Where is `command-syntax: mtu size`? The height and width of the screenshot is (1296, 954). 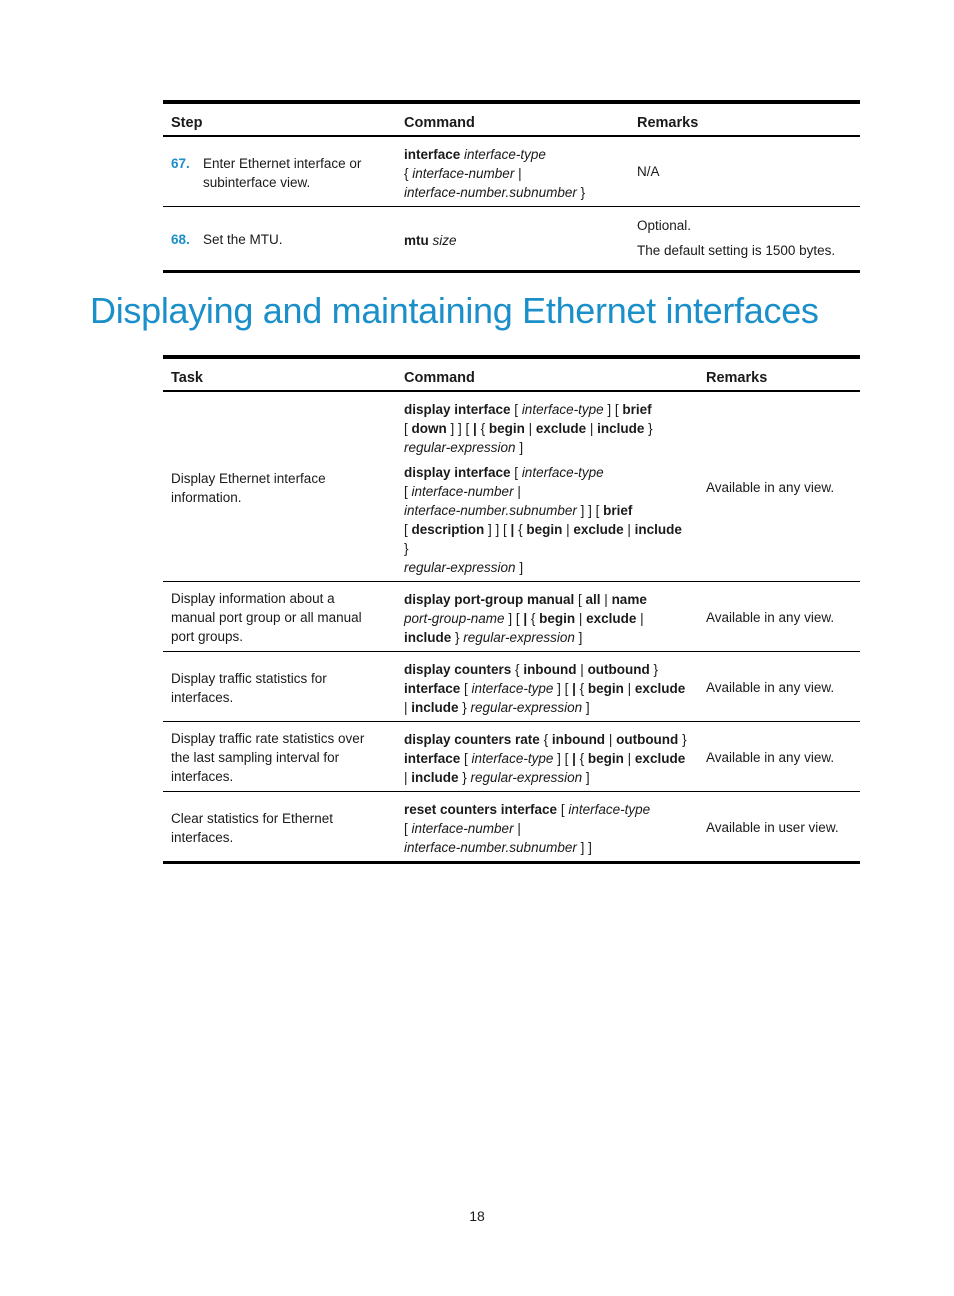
command-syntax: mtu size is located at coordinates (512, 240).